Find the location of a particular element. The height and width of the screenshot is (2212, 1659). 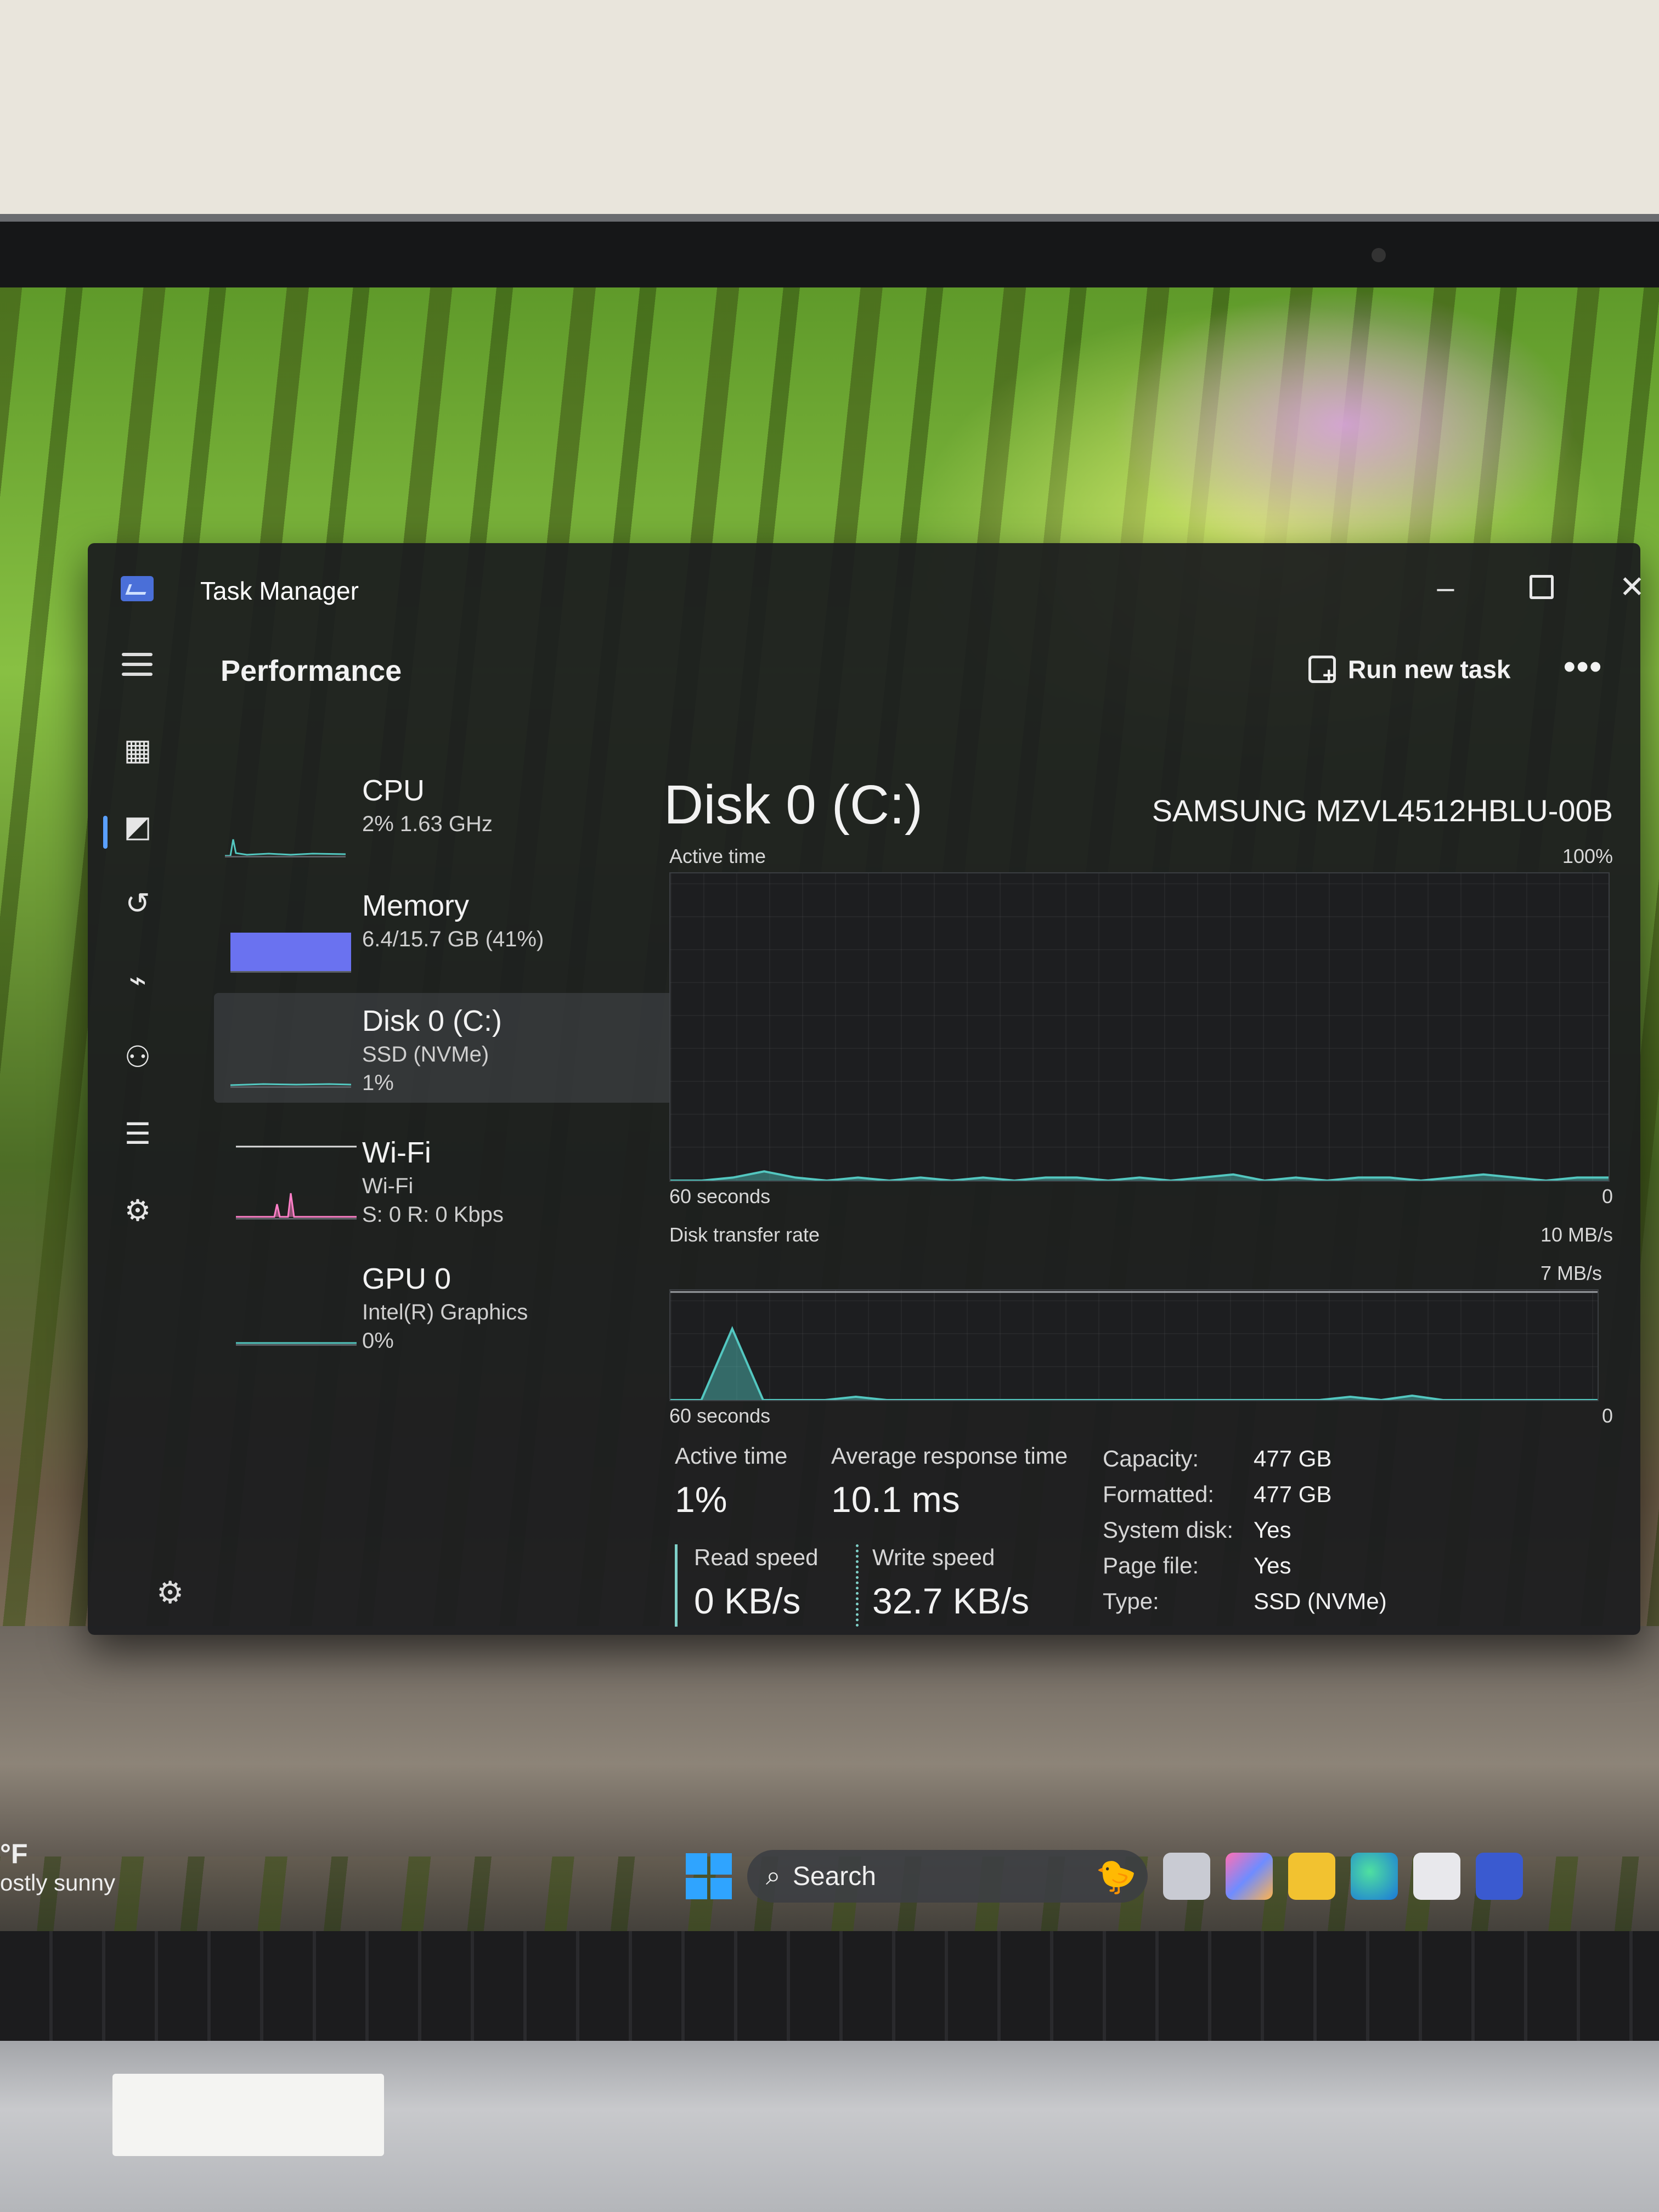

active-time-value: 1% is located at coordinates (701, 1500).